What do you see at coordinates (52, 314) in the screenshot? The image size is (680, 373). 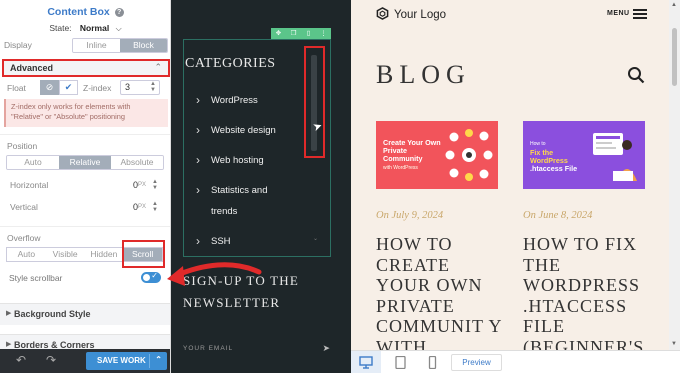 I see `background-style-label: Background Style` at bounding box center [52, 314].